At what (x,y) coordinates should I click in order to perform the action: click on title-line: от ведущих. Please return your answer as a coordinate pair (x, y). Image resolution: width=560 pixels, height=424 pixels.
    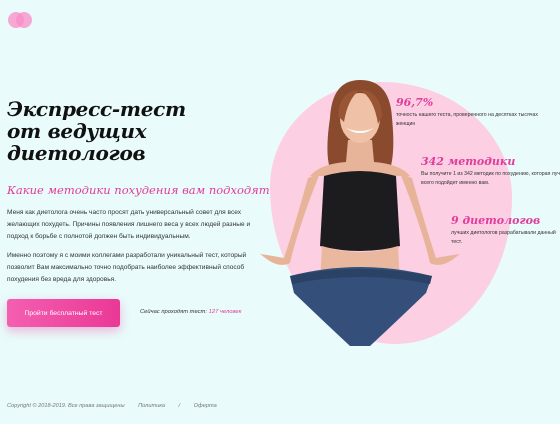
    Looking at the image, I should click on (77, 131).